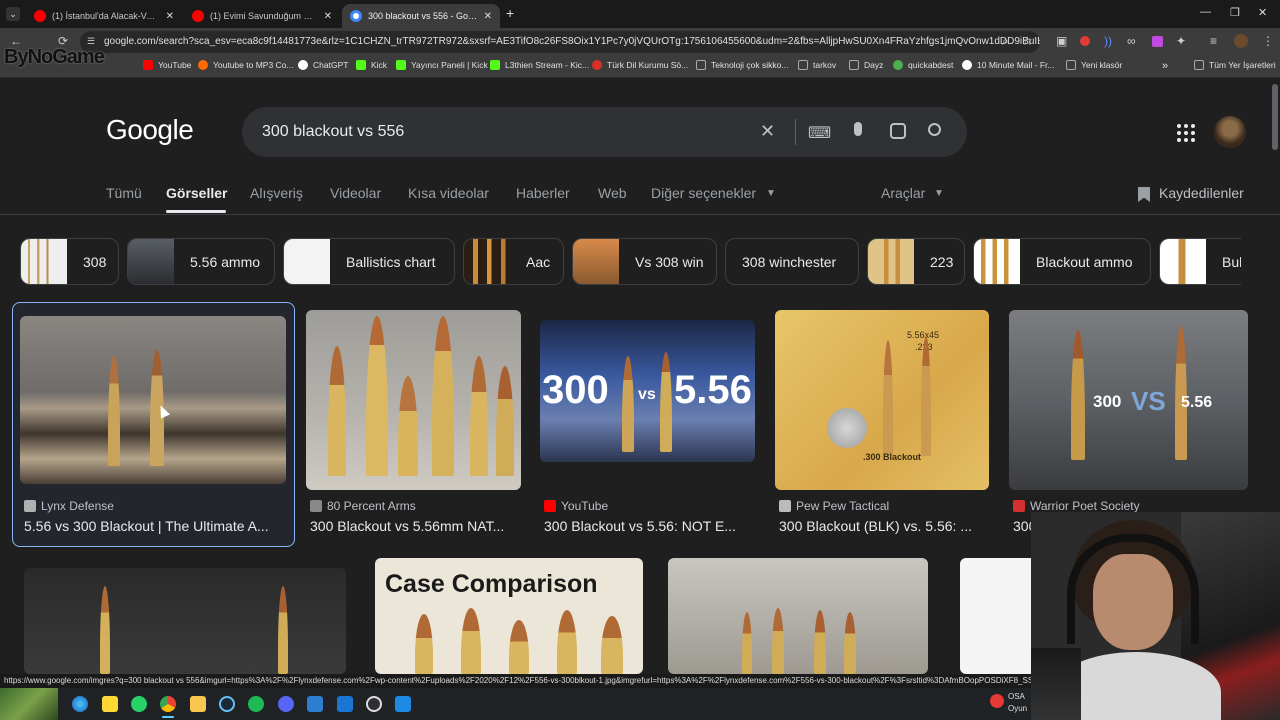 The height and width of the screenshot is (720, 1280). Describe the element at coordinates (1235, 65) in the screenshot. I see `bookmark-all: Tüm Yer İşaretleri` at that location.